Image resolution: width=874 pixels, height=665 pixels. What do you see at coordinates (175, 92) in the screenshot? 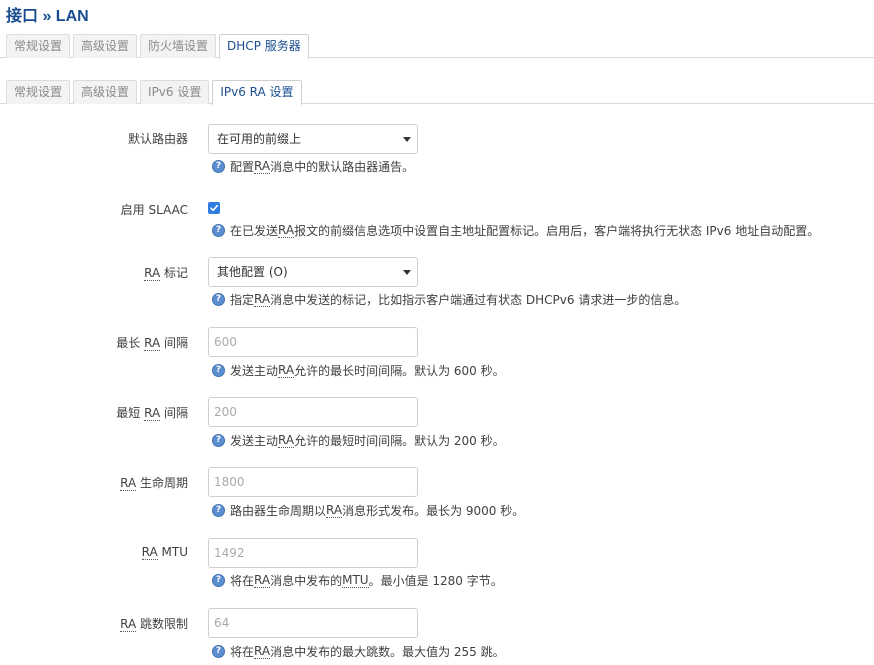
I see `subtab-ipv6: IPv6 设置` at bounding box center [175, 92].